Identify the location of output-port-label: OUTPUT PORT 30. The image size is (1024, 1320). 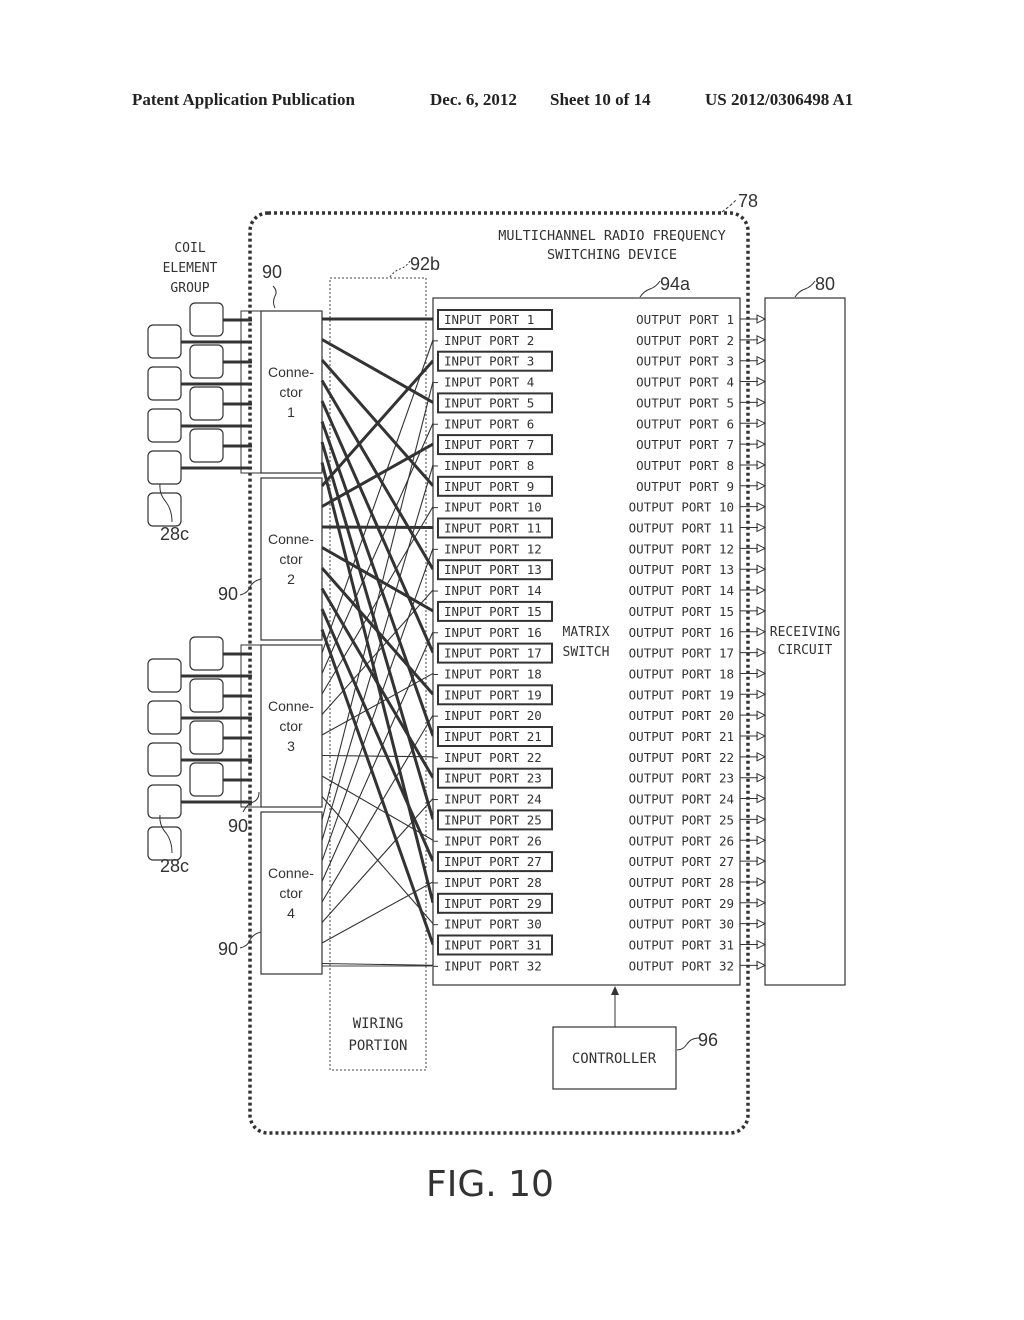
(681, 924).